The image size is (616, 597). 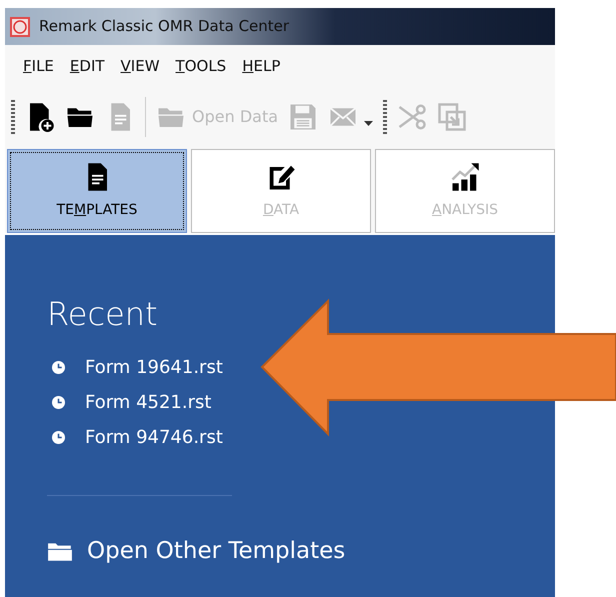 I want to click on copy-icon, so click(x=452, y=117).